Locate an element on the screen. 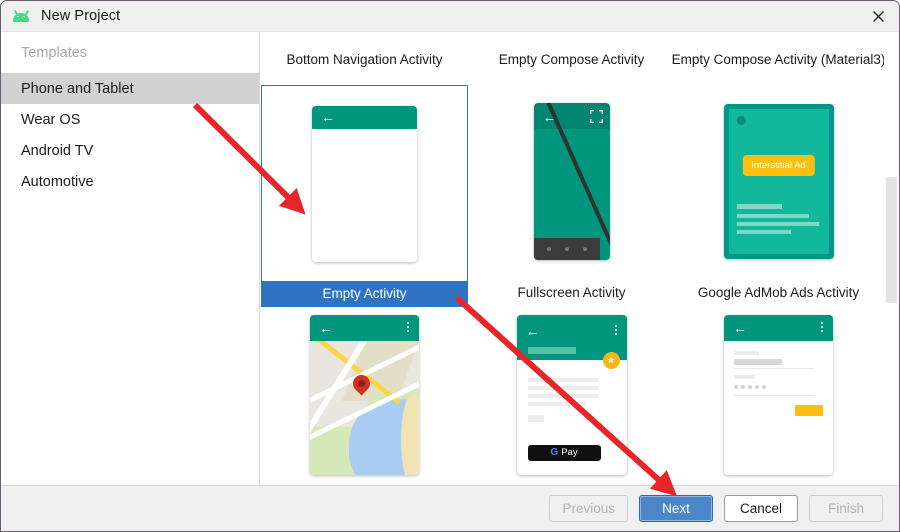  grid-scrollbar-track is located at coordinates (891, 259).